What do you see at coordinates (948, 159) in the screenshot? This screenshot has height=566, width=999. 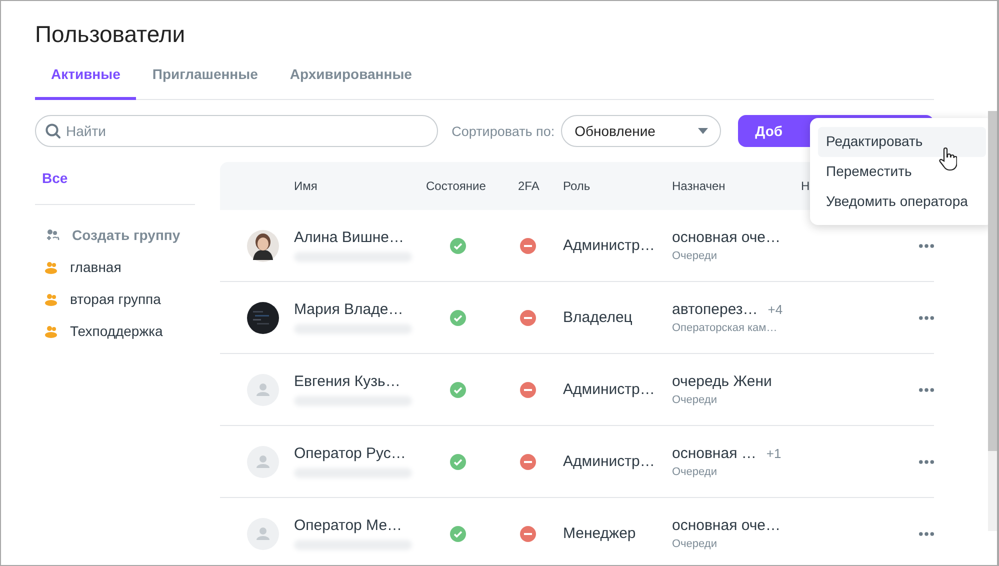 I see `hand-cursor-icon` at bounding box center [948, 159].